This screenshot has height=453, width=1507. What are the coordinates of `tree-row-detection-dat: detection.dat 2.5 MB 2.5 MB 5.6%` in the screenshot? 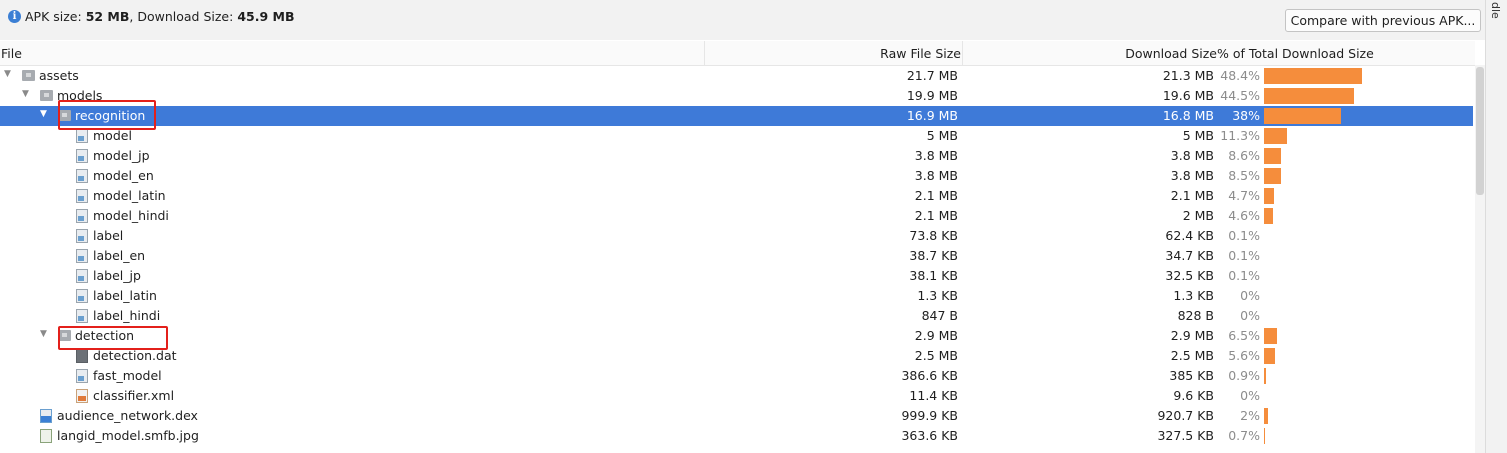 It's located at (736, 356).